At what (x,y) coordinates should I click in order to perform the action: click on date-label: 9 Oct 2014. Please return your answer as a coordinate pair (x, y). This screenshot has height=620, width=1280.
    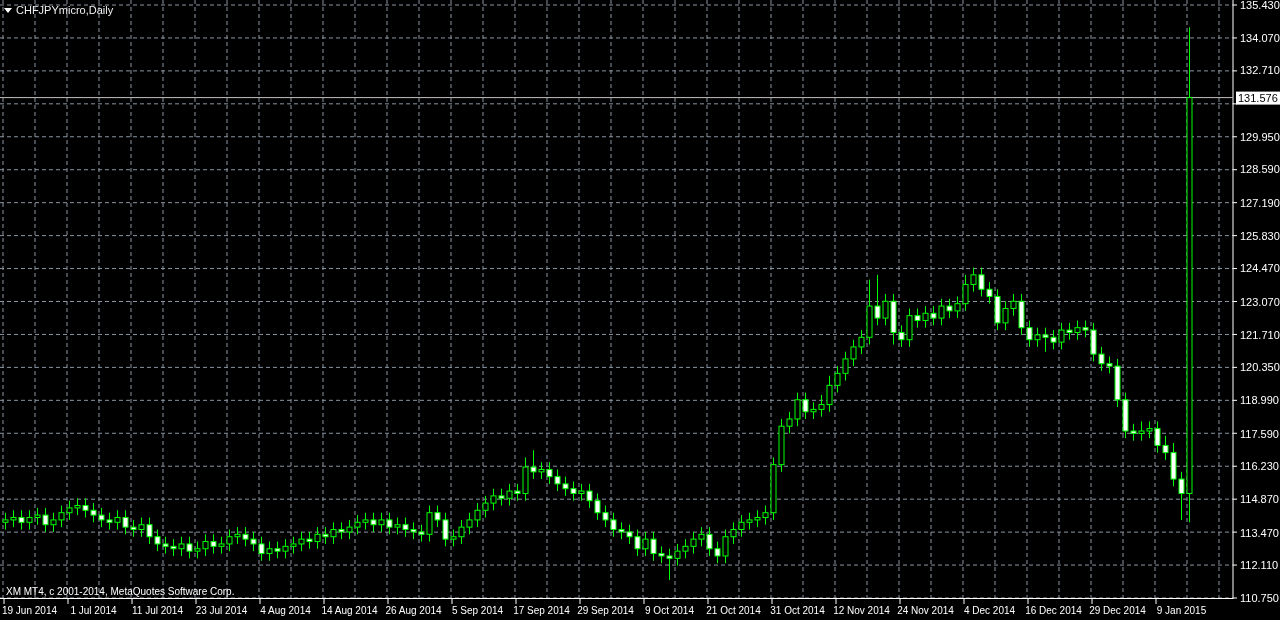
    Looking at the image, I should click on (669, 610).